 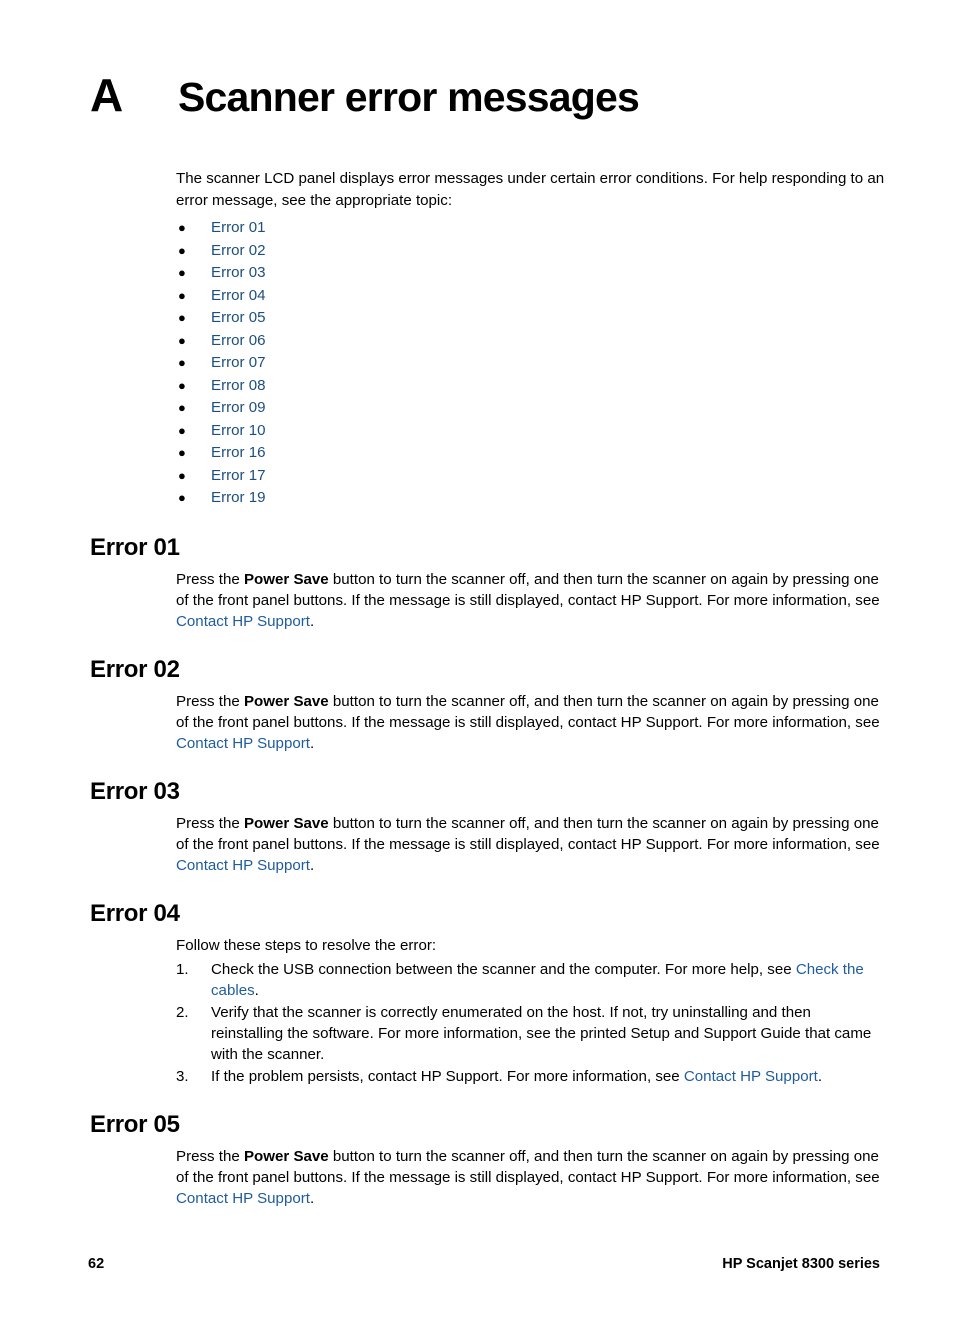 I want to click on link-error-01: Error 01, so click(x=238, y=227).